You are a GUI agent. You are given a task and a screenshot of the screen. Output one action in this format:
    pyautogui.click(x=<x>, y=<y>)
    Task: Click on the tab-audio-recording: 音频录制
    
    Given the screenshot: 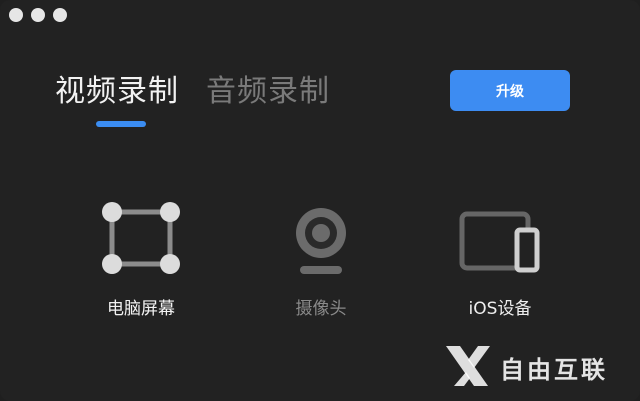 What is the action you would take?
    pyautogui.click(x=268, y=92)
    